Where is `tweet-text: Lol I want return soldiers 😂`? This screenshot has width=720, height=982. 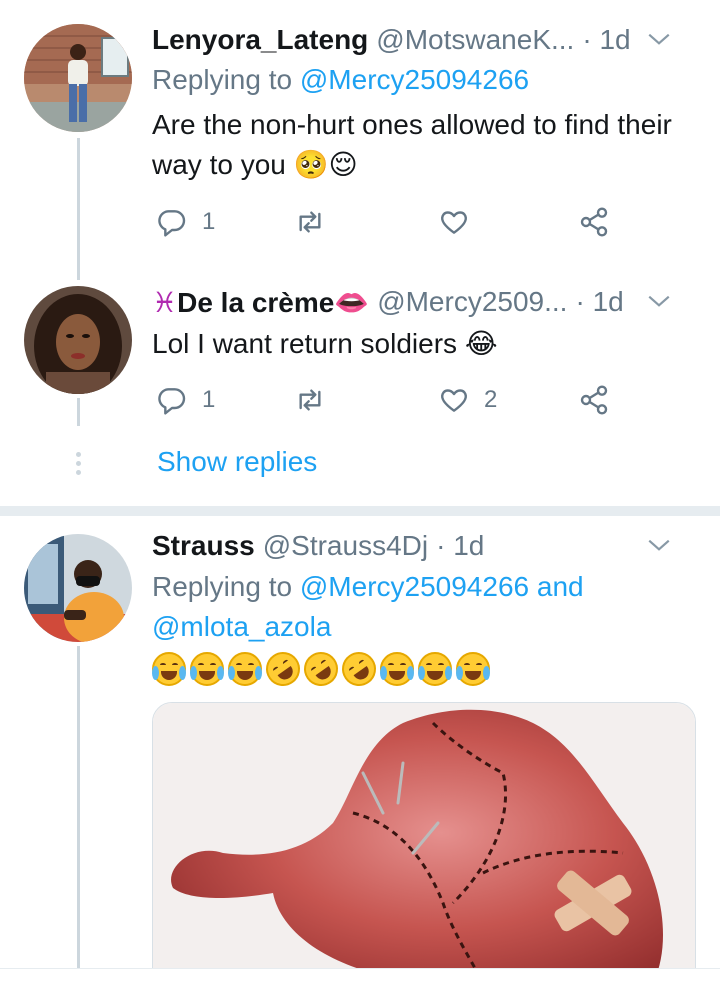 tweet-text: Lol I want return soldiers 😂 is located at coordinates (325, 343).